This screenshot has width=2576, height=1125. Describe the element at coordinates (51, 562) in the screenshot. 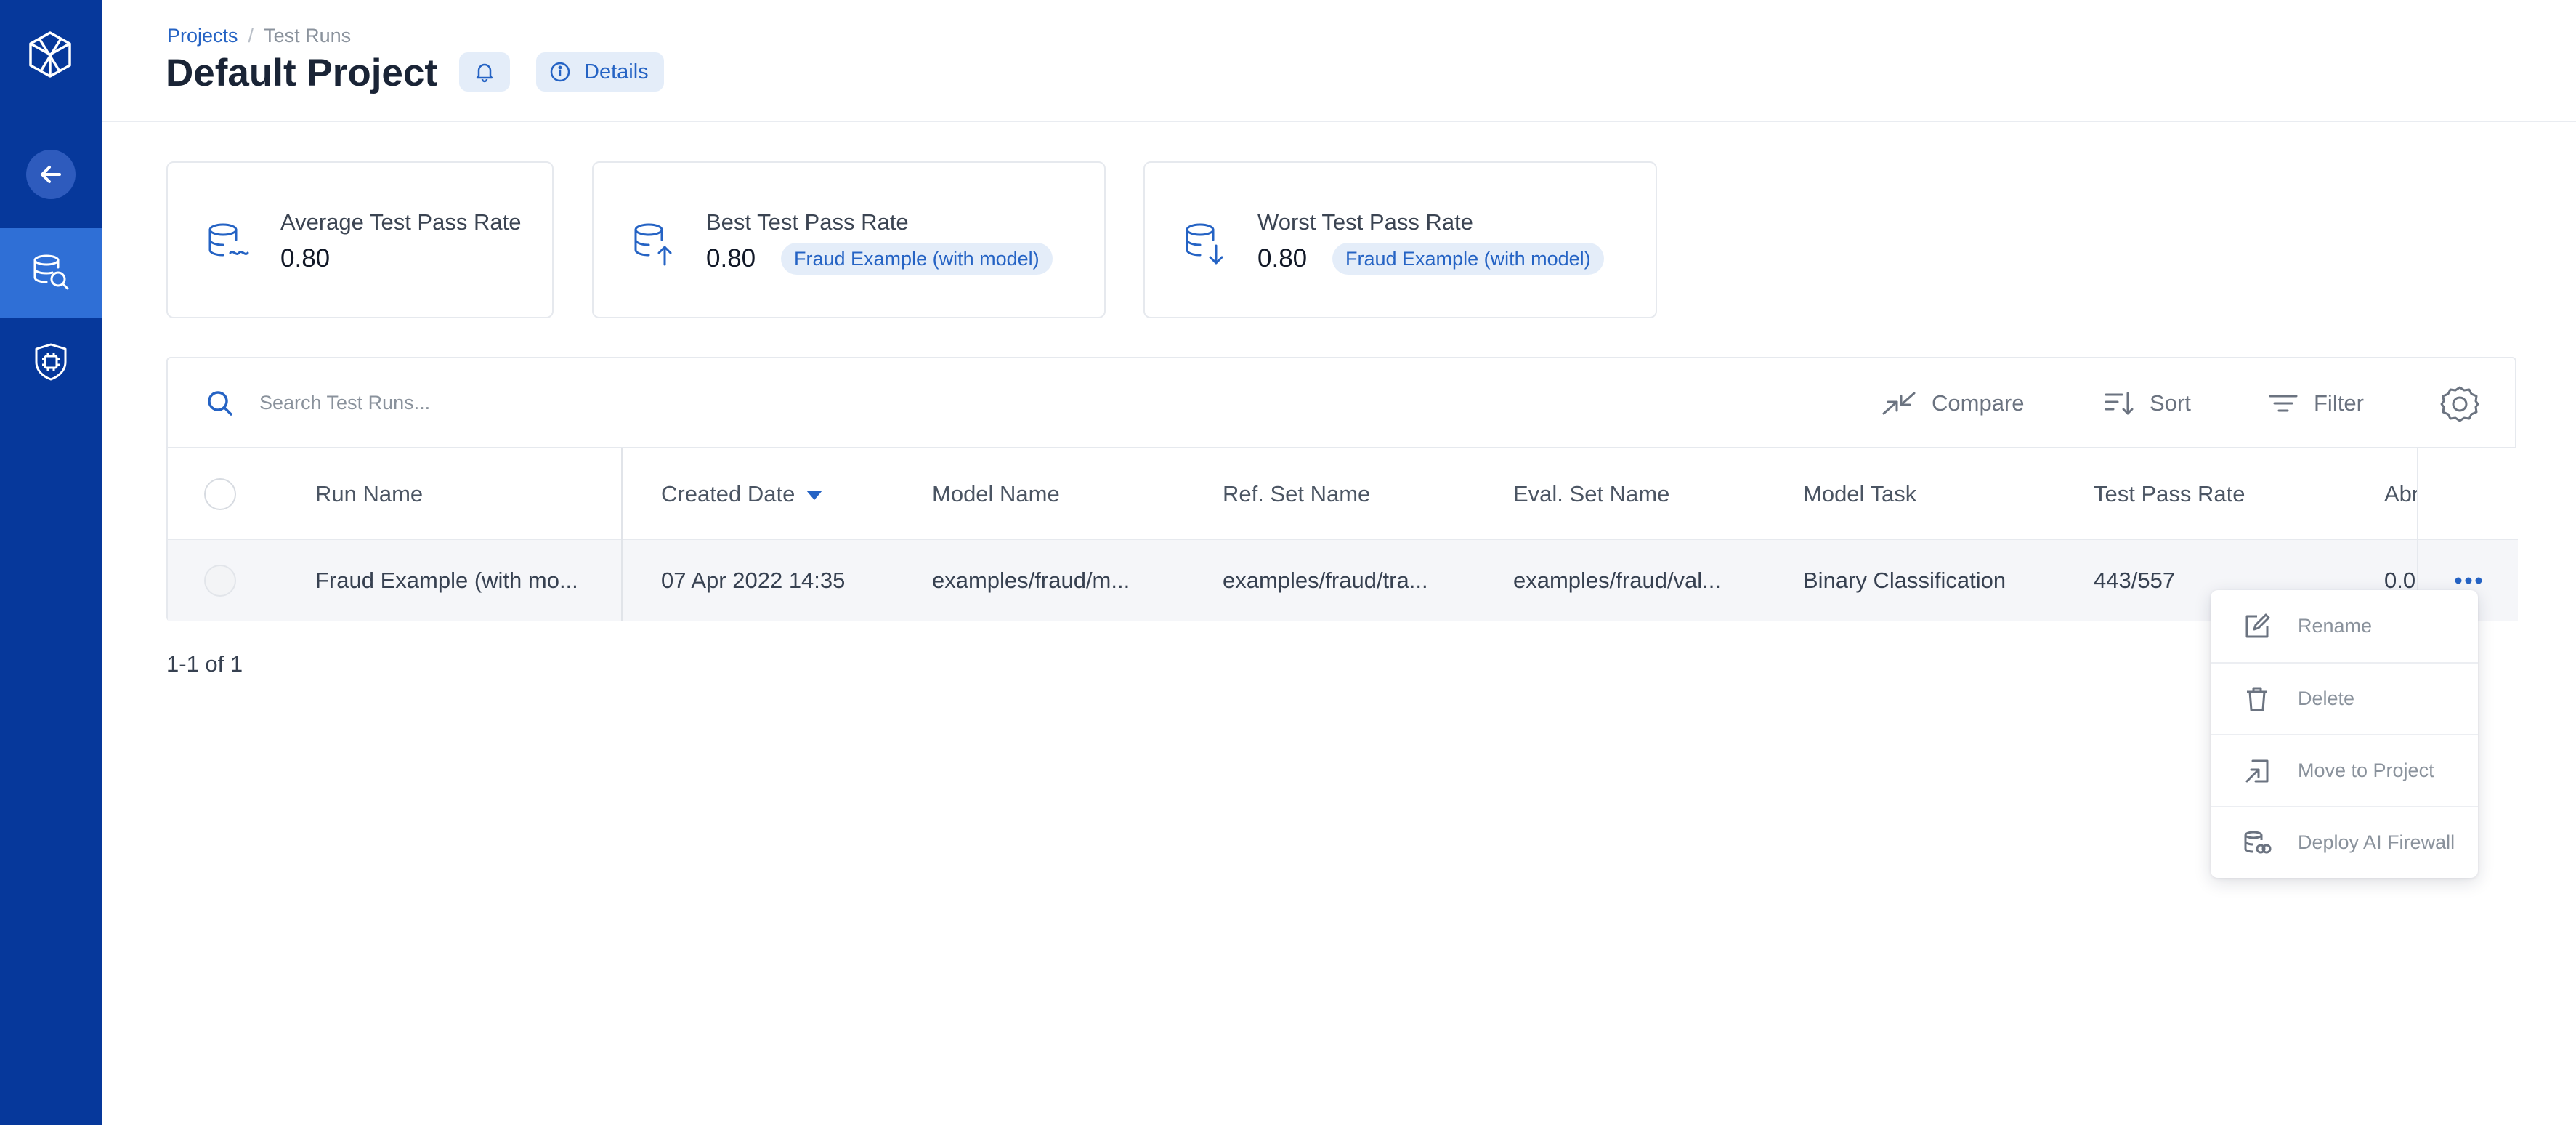

I see `sidebar` at that location.